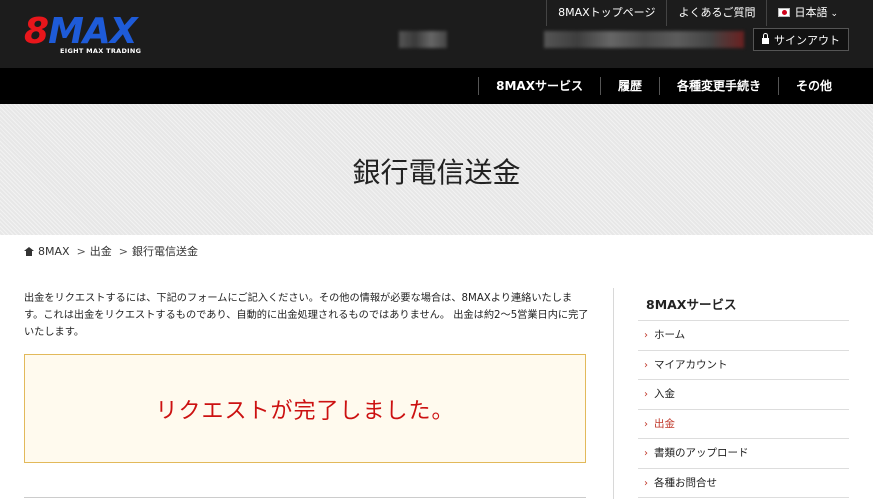 The width and height of the screenshot is (873, 499). What do you see at coordinates (743, 336) in the screenshot?
I see `sidebar-item-home: › ホーム` at bounding box center [743, 336].